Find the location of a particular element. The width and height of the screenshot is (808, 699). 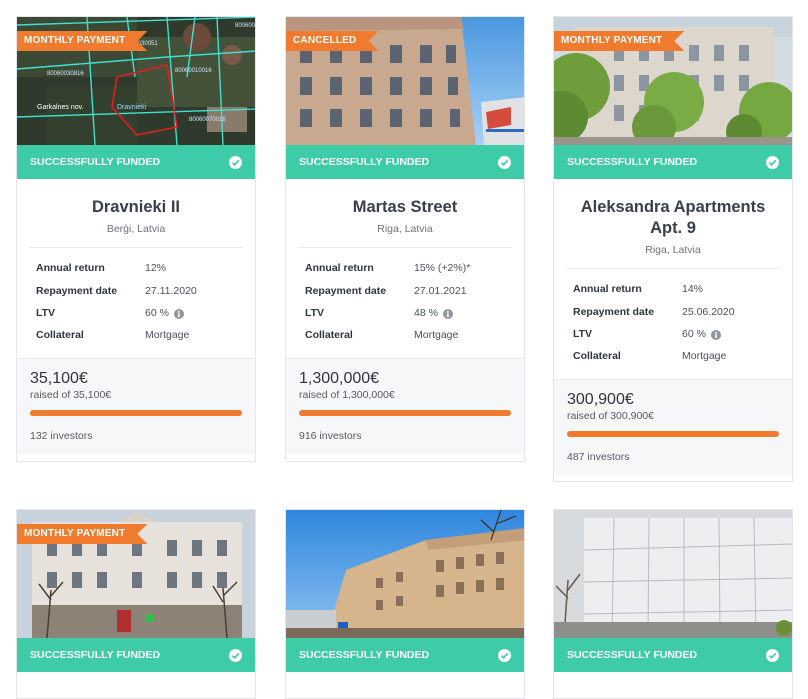

project-title: Aleksandra Apartments Apt. 9 is located at coordinates (673, 218).